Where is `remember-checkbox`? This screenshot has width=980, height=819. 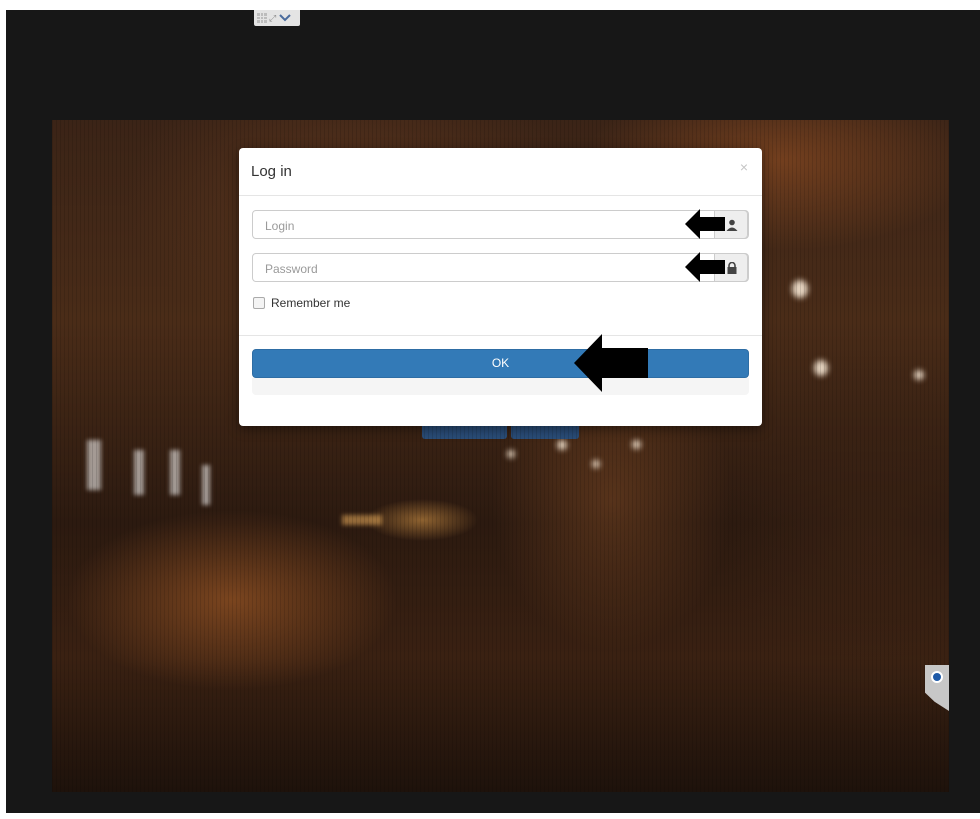
remember-checkbox is located at coordinates (259, 303).